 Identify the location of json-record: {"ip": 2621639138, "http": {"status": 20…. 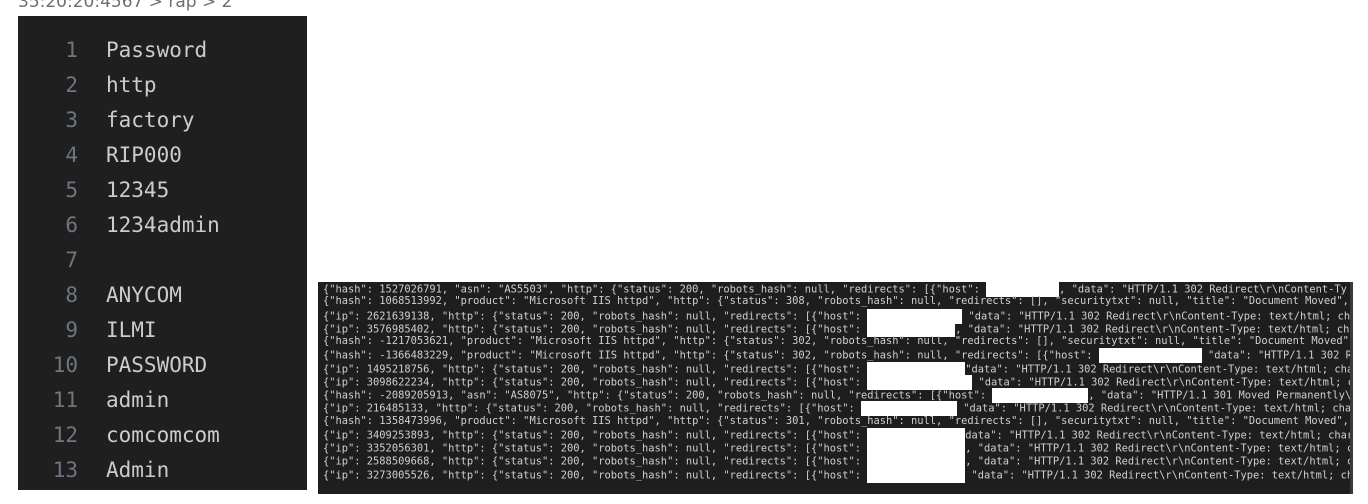
(835, 316).